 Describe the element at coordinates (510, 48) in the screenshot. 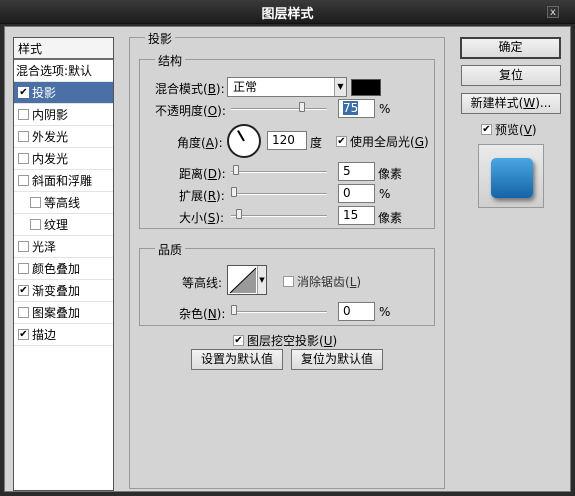

I see `ok-button: 确定` at that location.